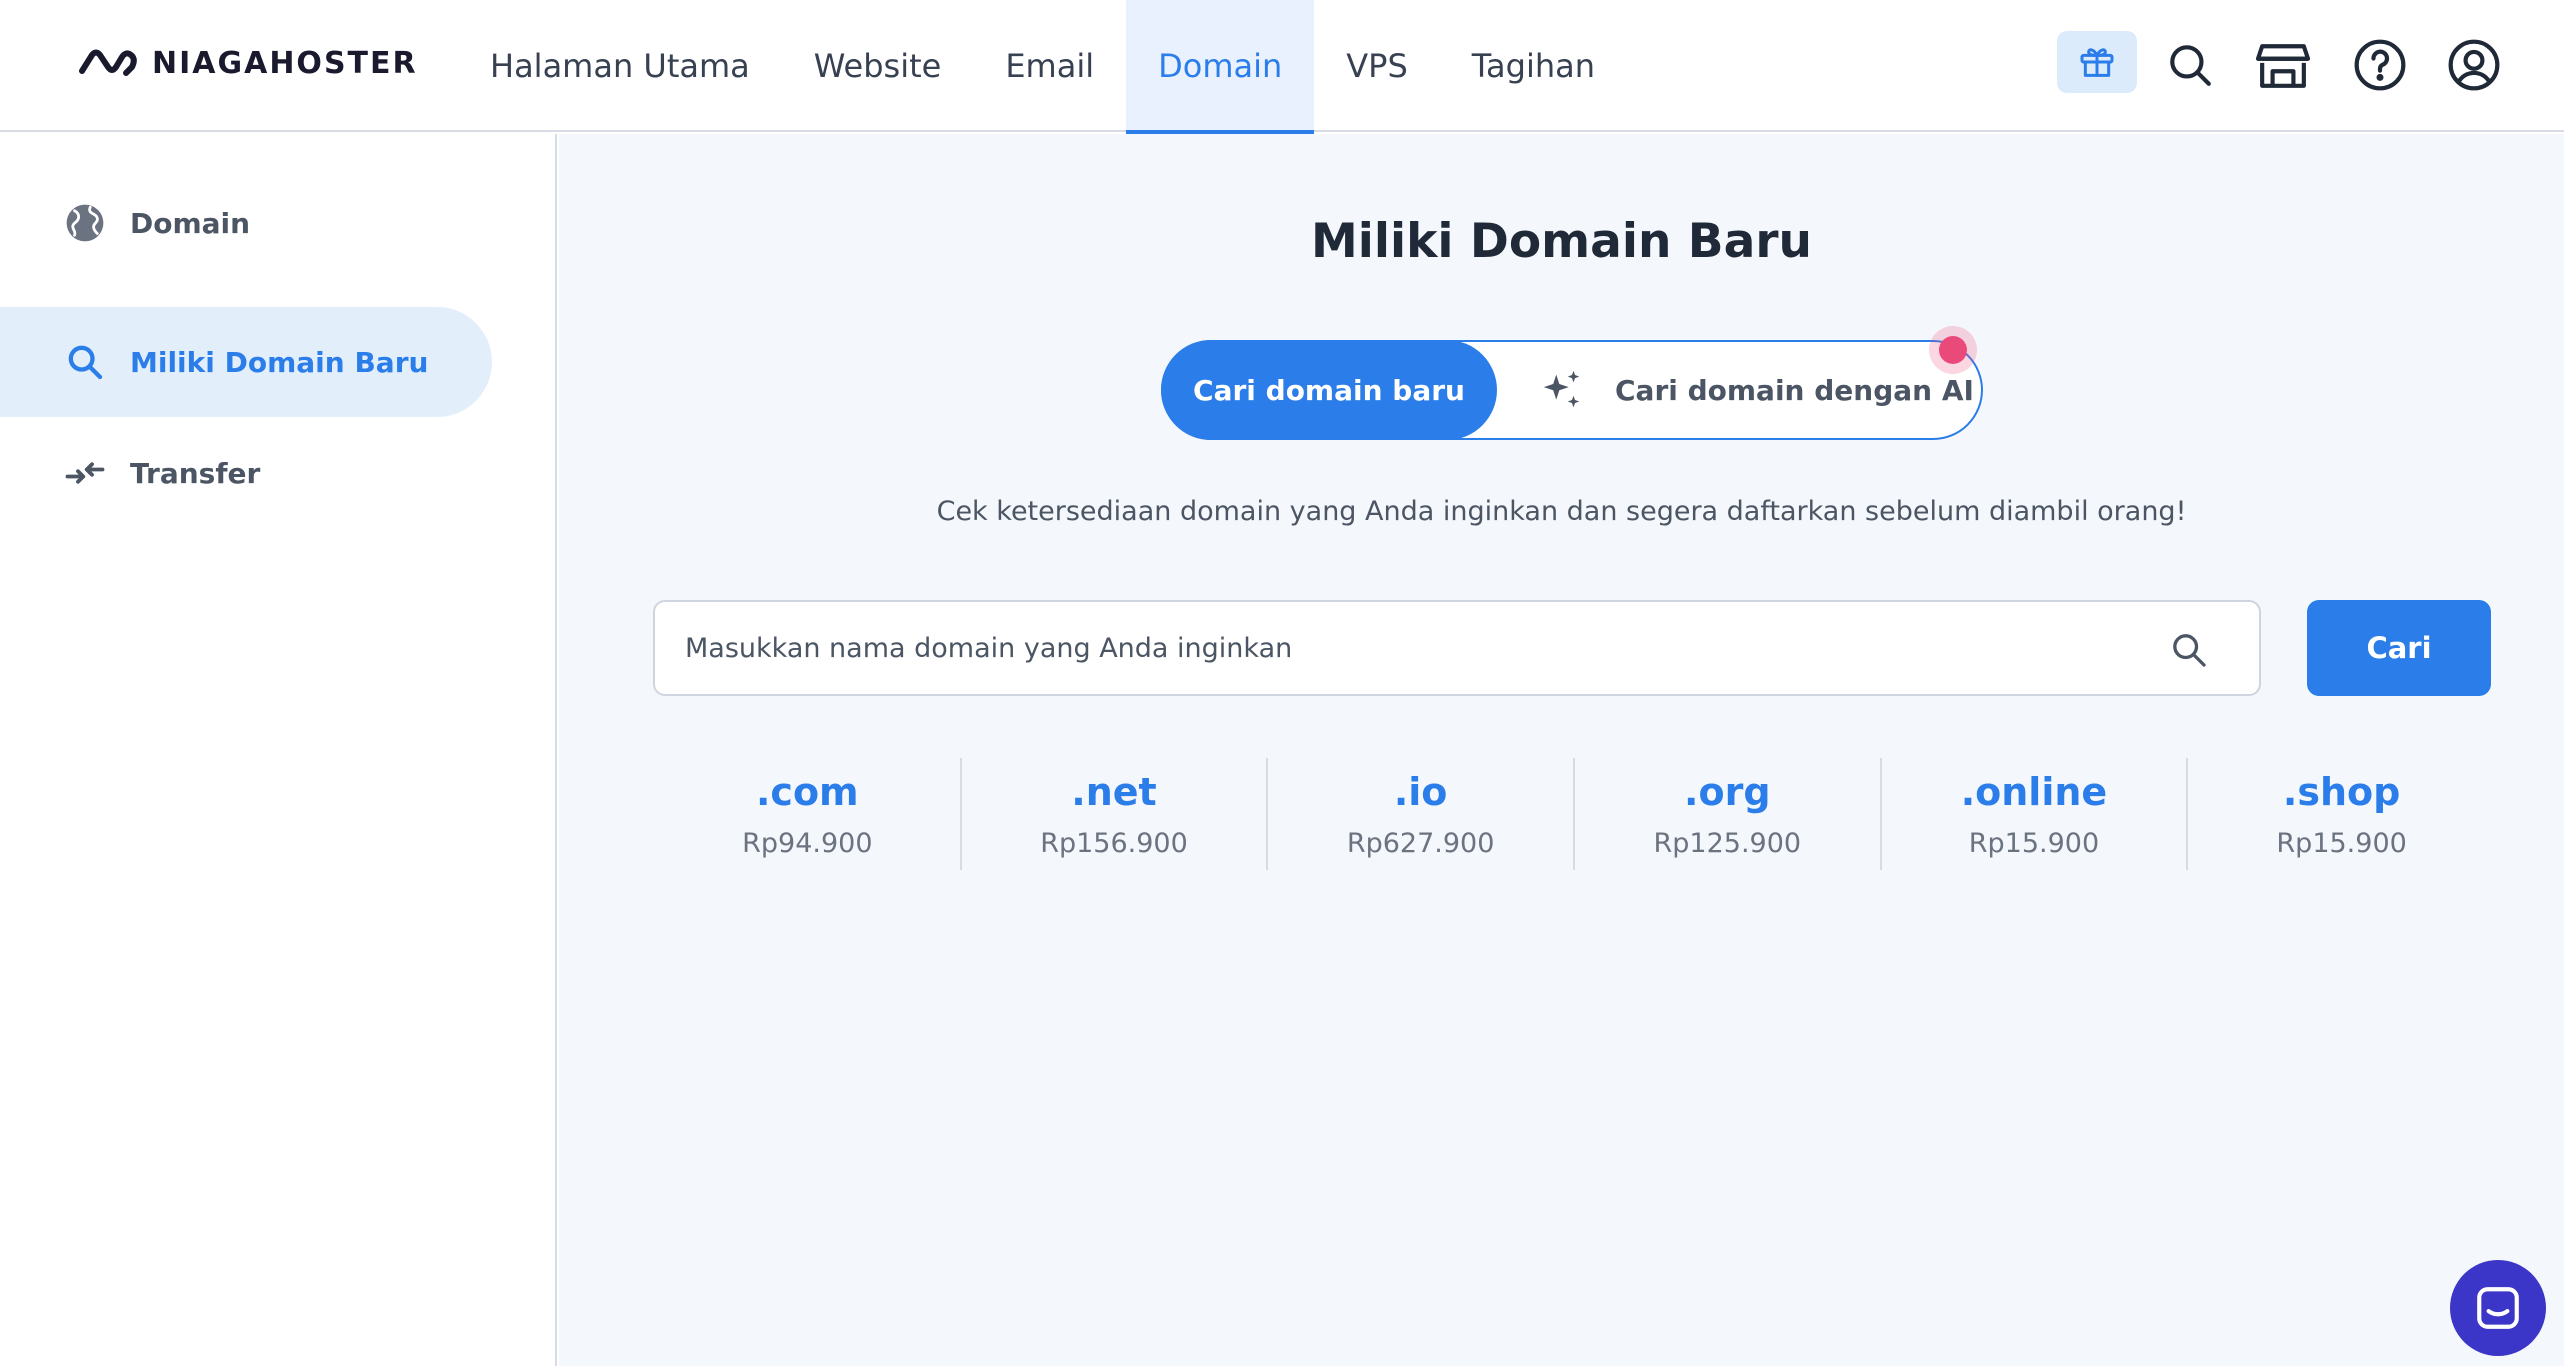 This screenshot has width=2564, height=1366. Describe the element at coordinates (285, 63) in the screenshot. I see `brand-name: NIAGAHOSTER` at that location.